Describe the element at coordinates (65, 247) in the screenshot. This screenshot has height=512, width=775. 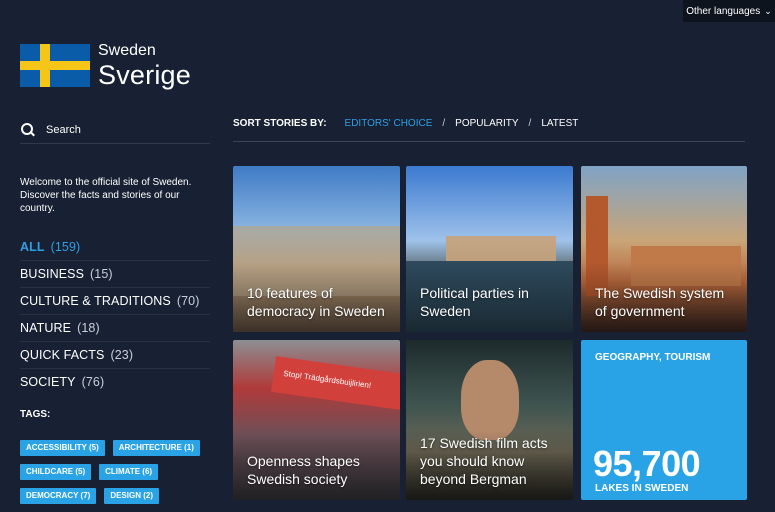
I see `category-count: (159)` at that location.